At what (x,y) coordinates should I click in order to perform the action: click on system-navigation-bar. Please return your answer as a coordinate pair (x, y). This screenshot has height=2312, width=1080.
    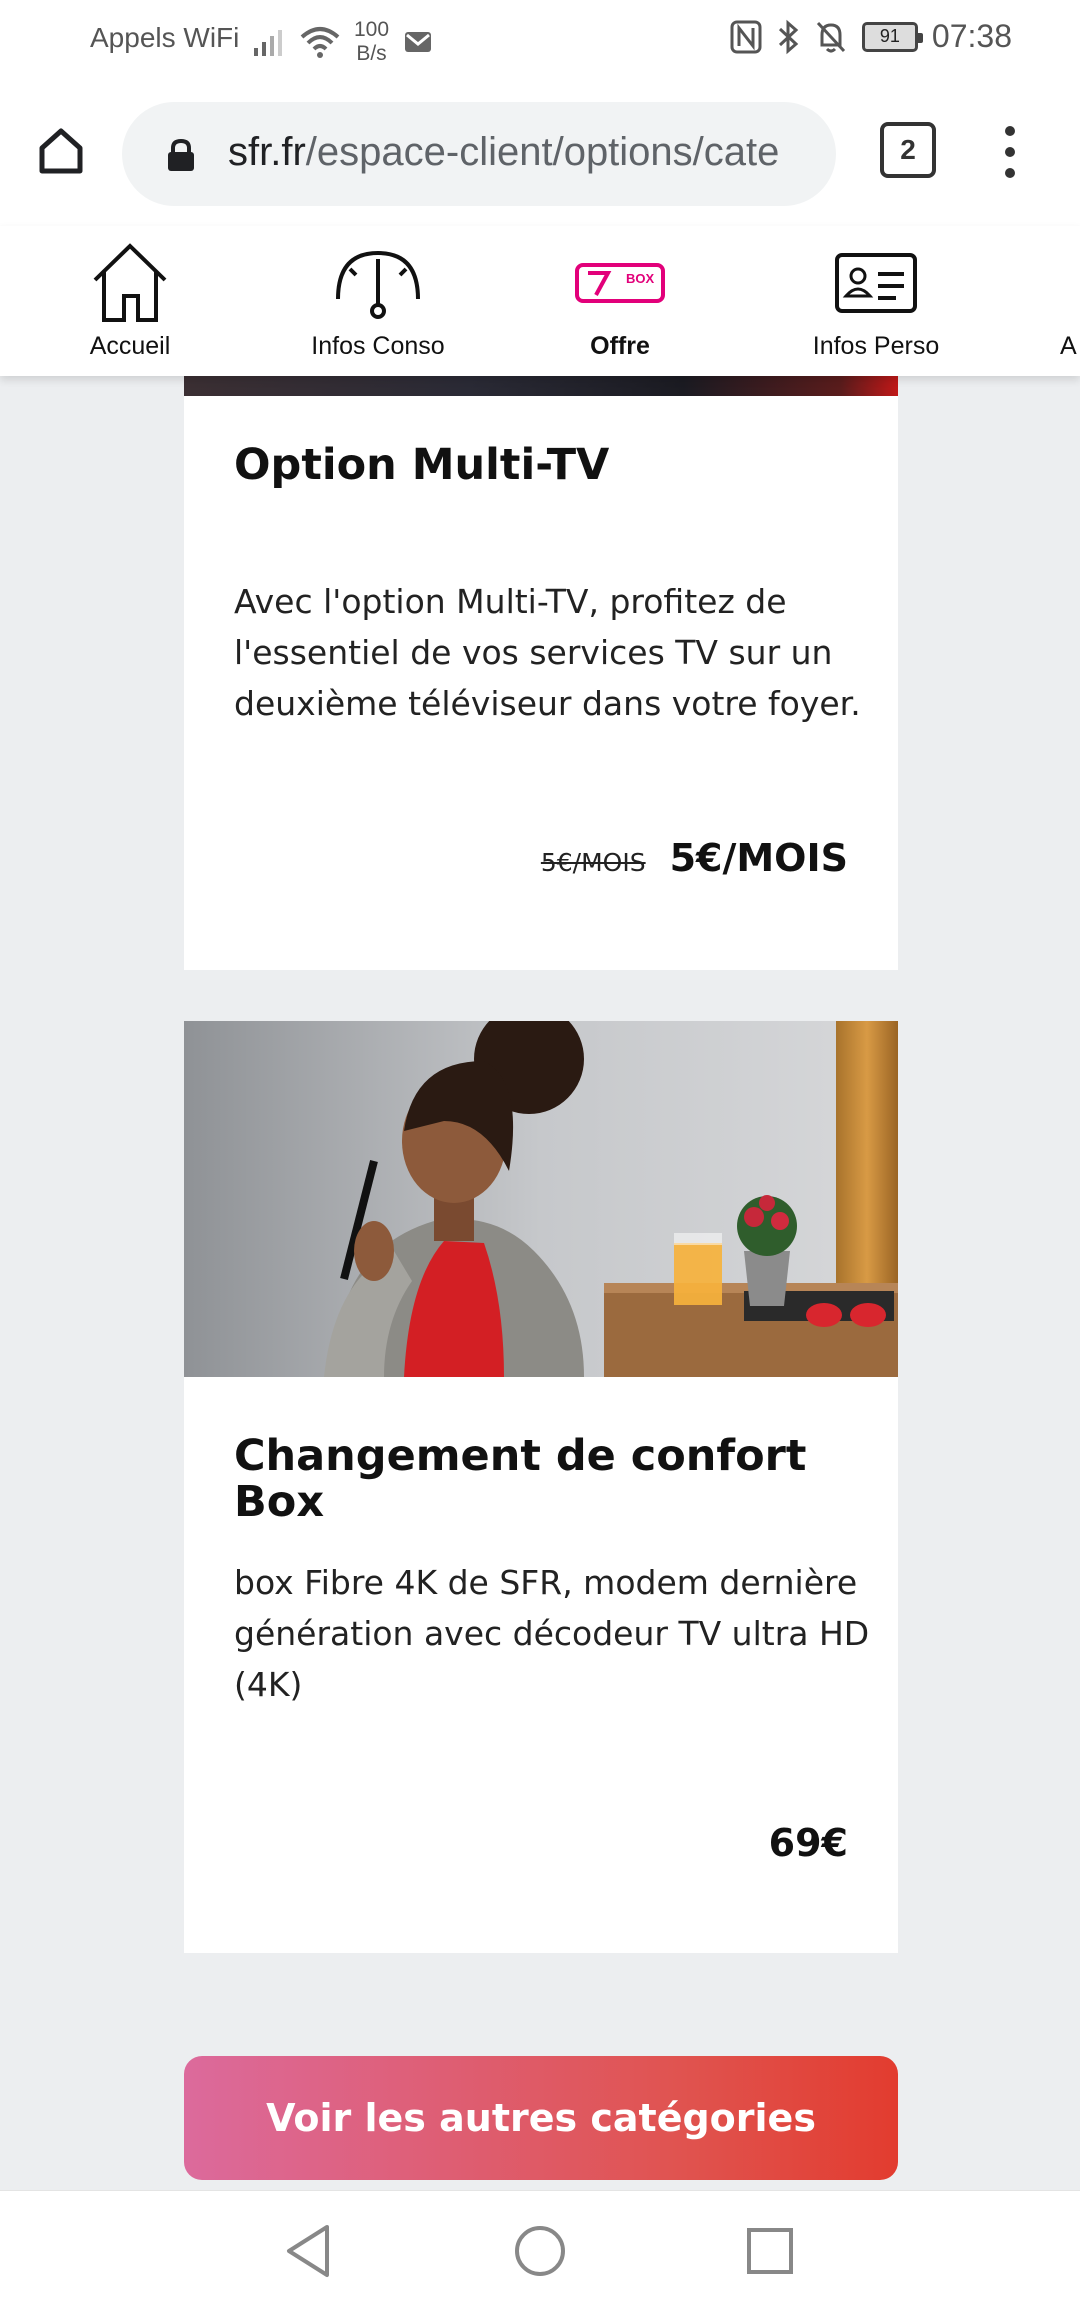
    Looking at the image, I should click on (540, 2251).